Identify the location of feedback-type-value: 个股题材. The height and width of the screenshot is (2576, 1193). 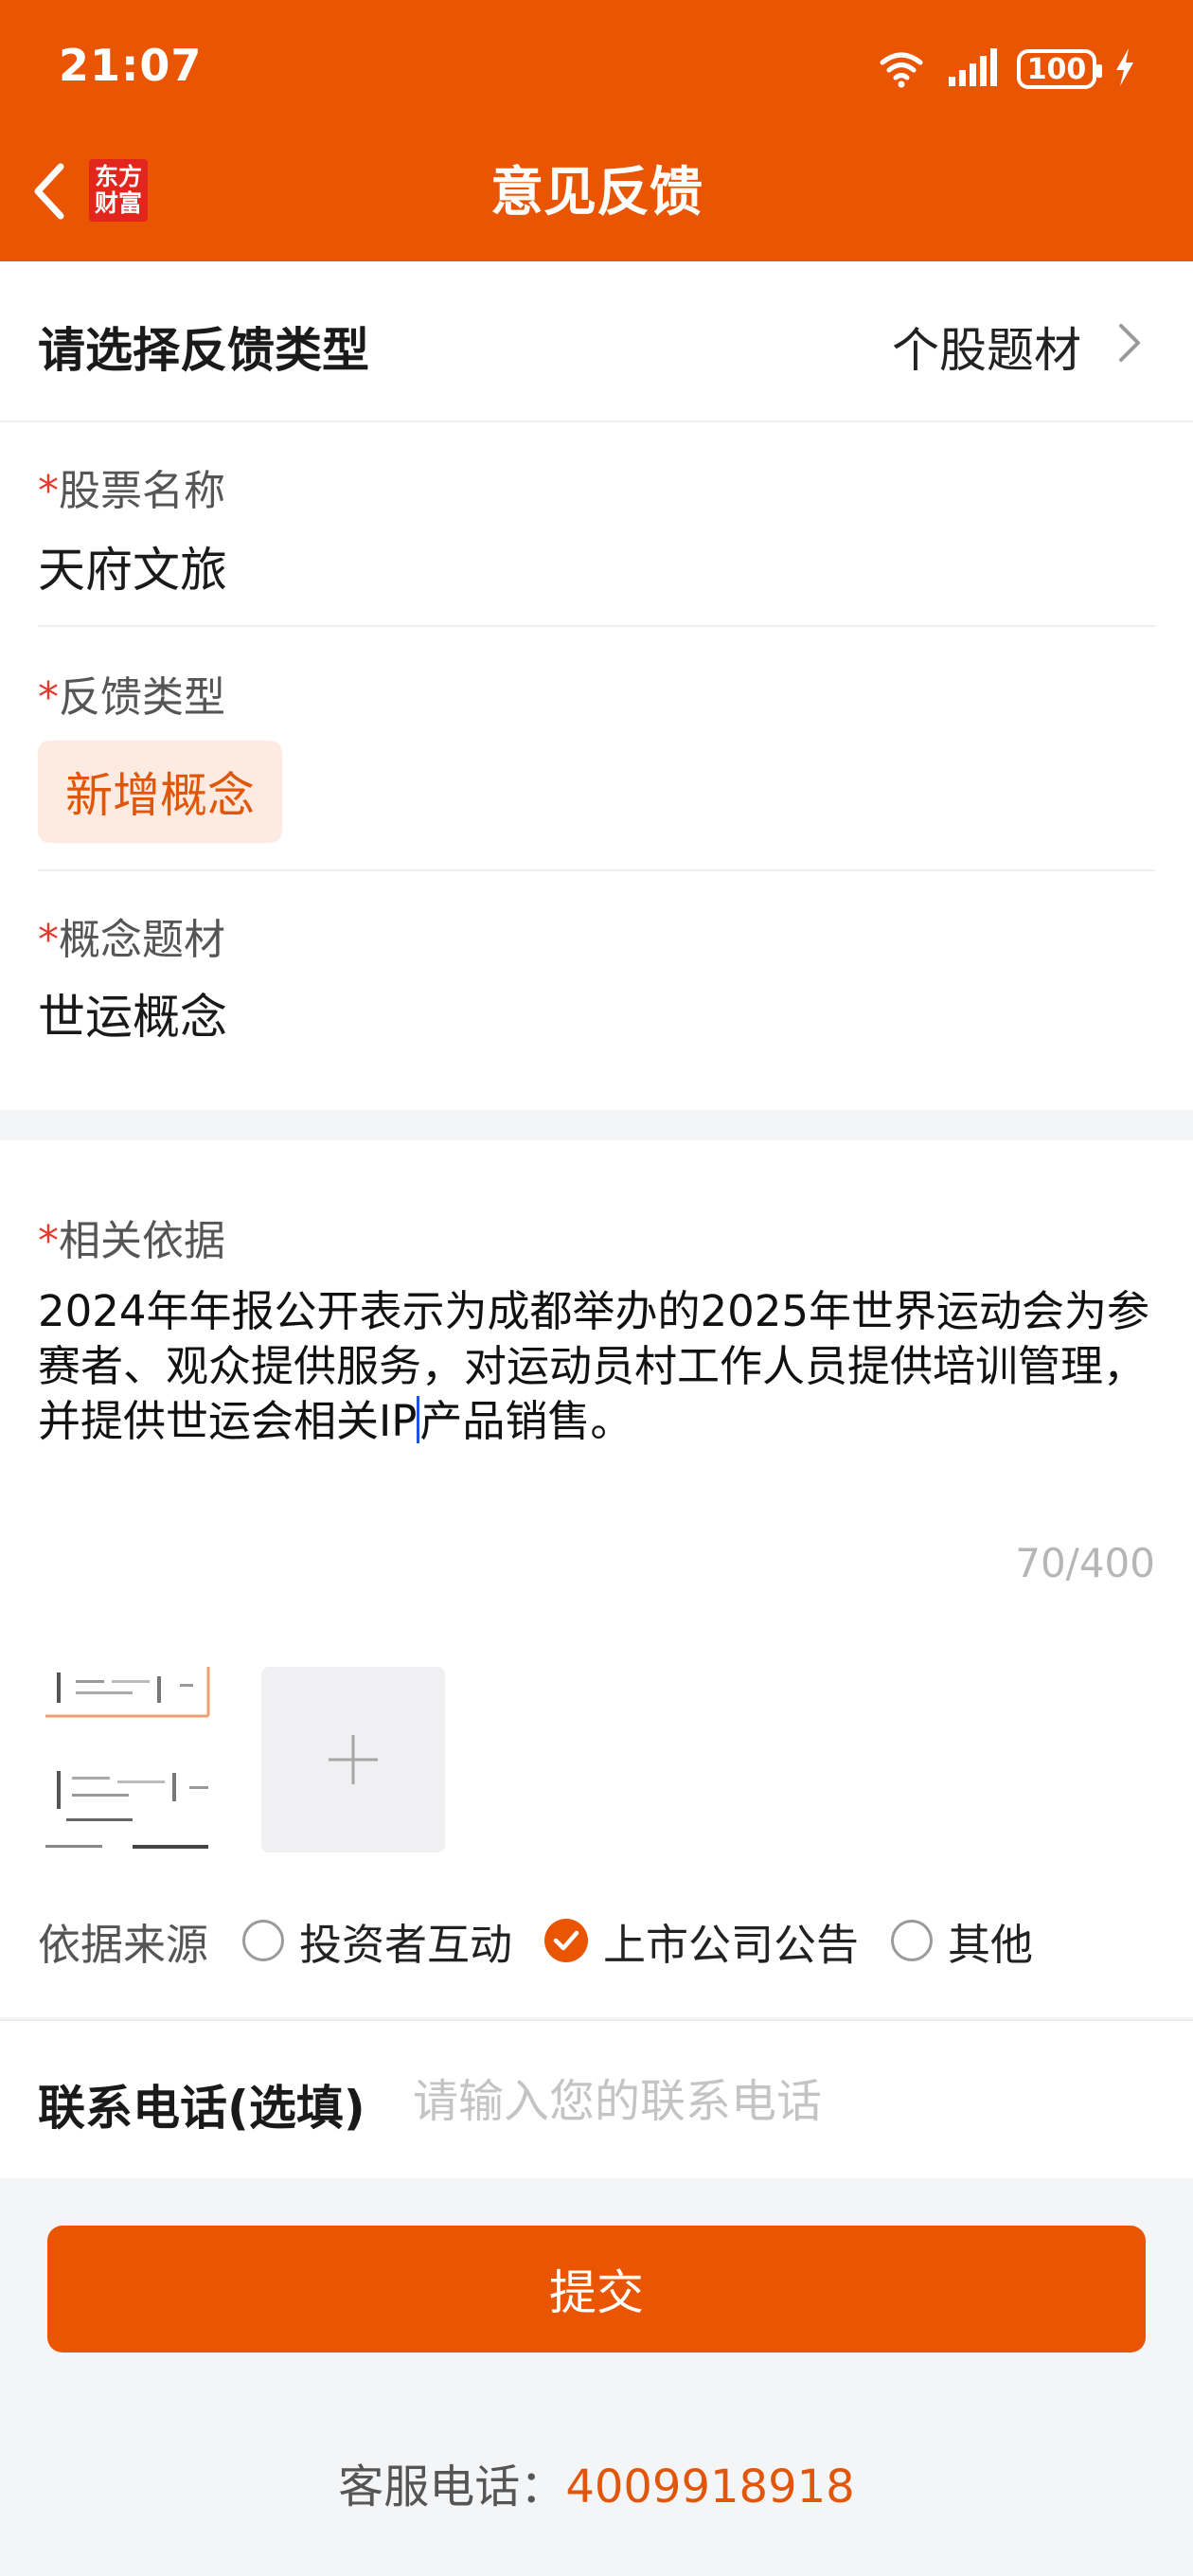
(986, 347).